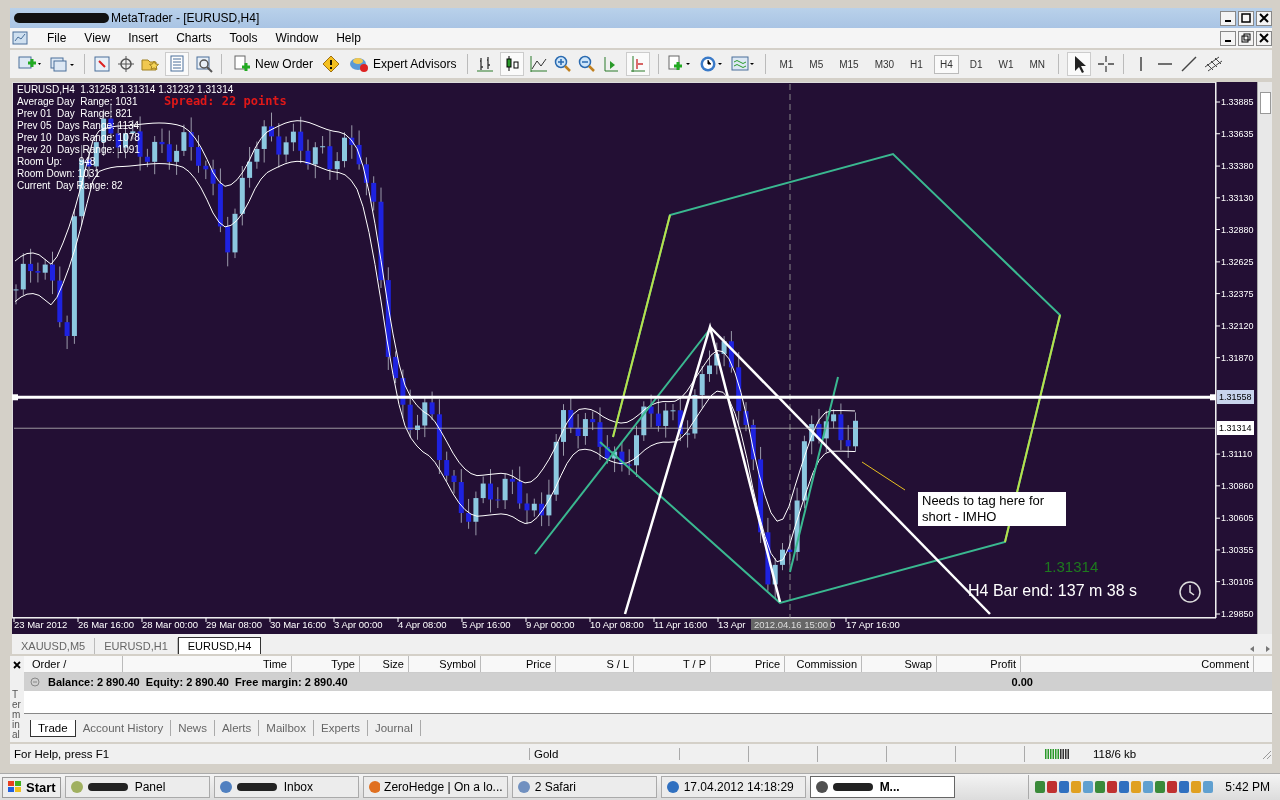  Describe the element at coordinates (1125, 787) in the screenshot. I see `tray-icons-drawing` at that location.